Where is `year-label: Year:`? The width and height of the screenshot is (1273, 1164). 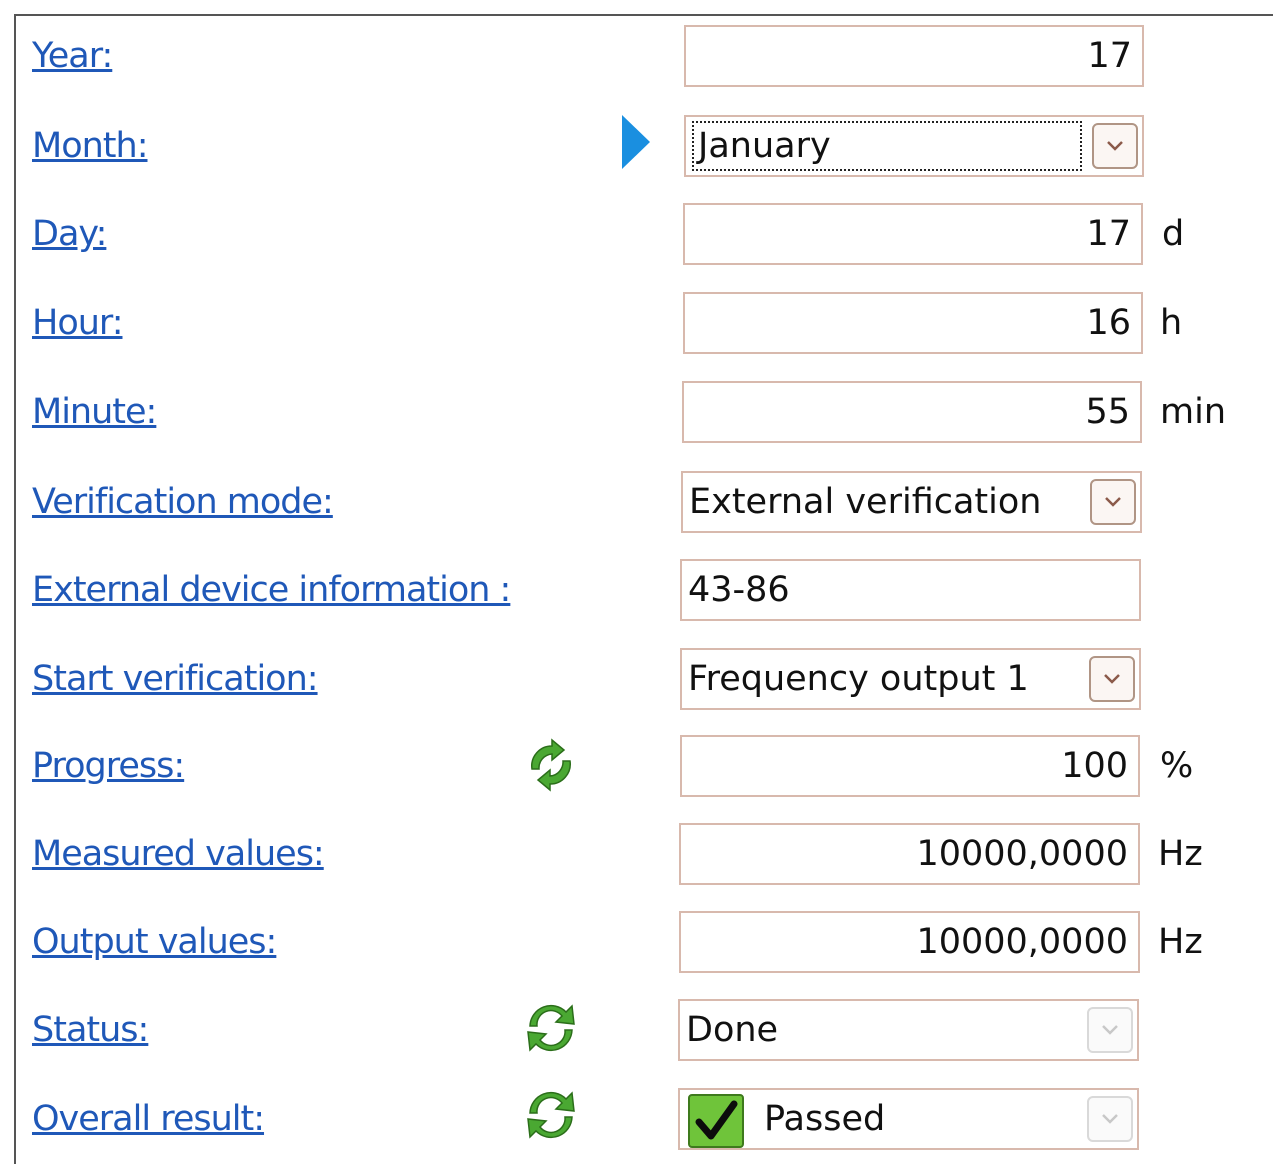
year-label: Year: is located at coordinates (72, 56).